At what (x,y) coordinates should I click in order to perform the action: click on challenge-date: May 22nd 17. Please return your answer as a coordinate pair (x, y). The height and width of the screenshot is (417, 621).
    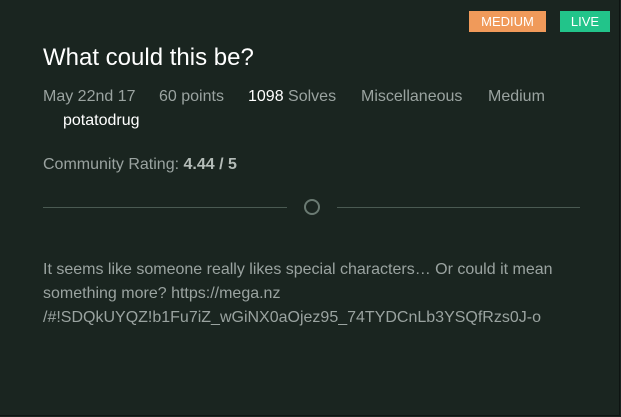
    Looking at the image, I should click on (89, 96).